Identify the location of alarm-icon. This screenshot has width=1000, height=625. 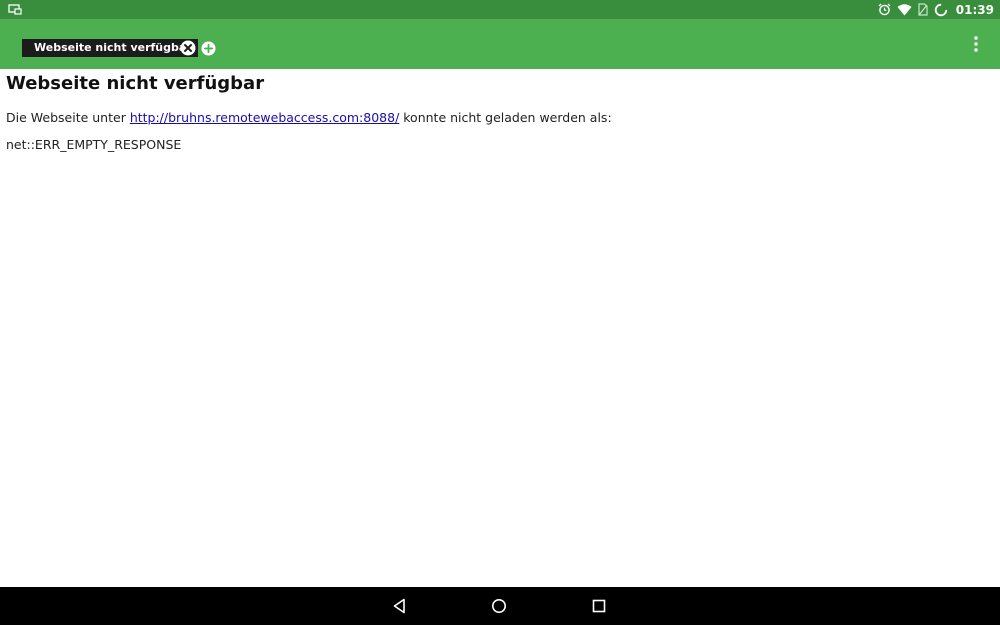
(884, 9).